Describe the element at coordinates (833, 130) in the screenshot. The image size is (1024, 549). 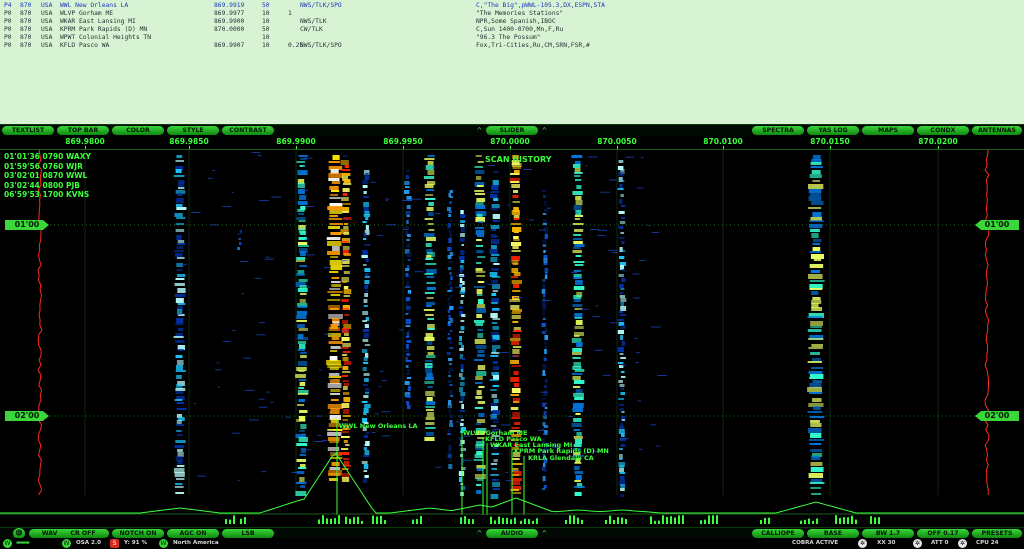
I see `yas-log-button: YAS LOG` at that location.